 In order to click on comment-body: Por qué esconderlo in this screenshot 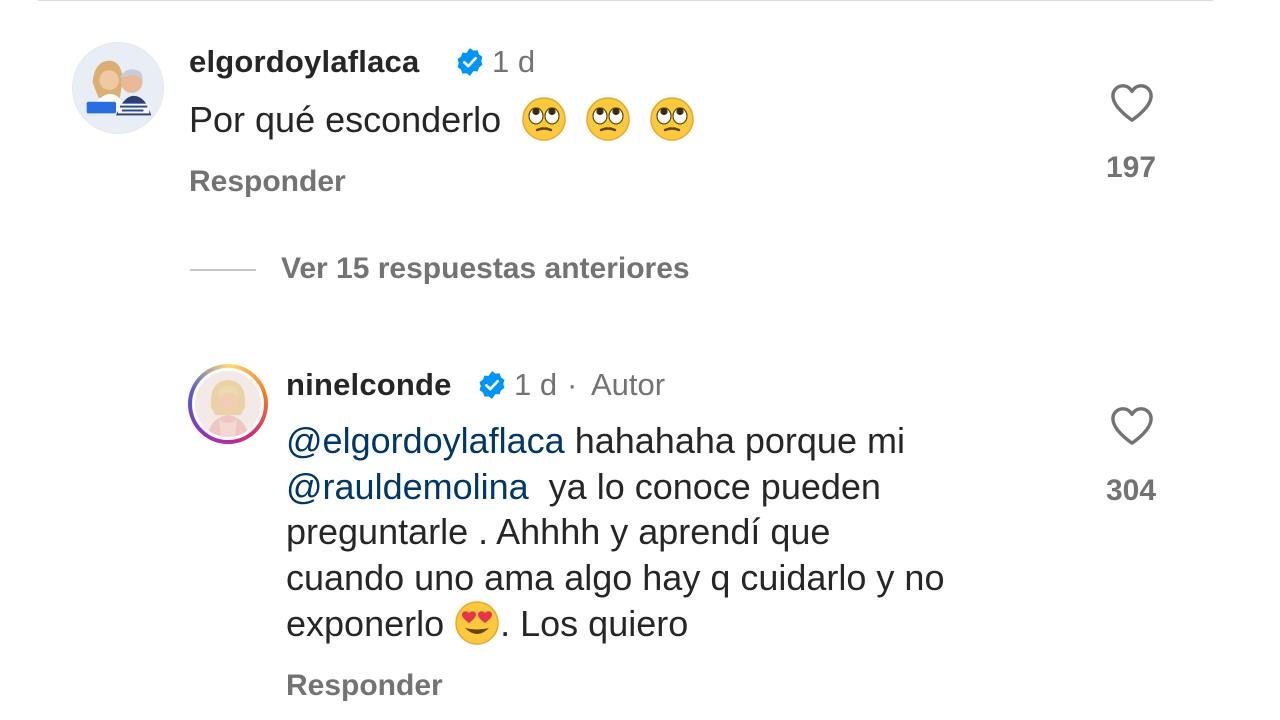, I will do `click(446, 119)`.